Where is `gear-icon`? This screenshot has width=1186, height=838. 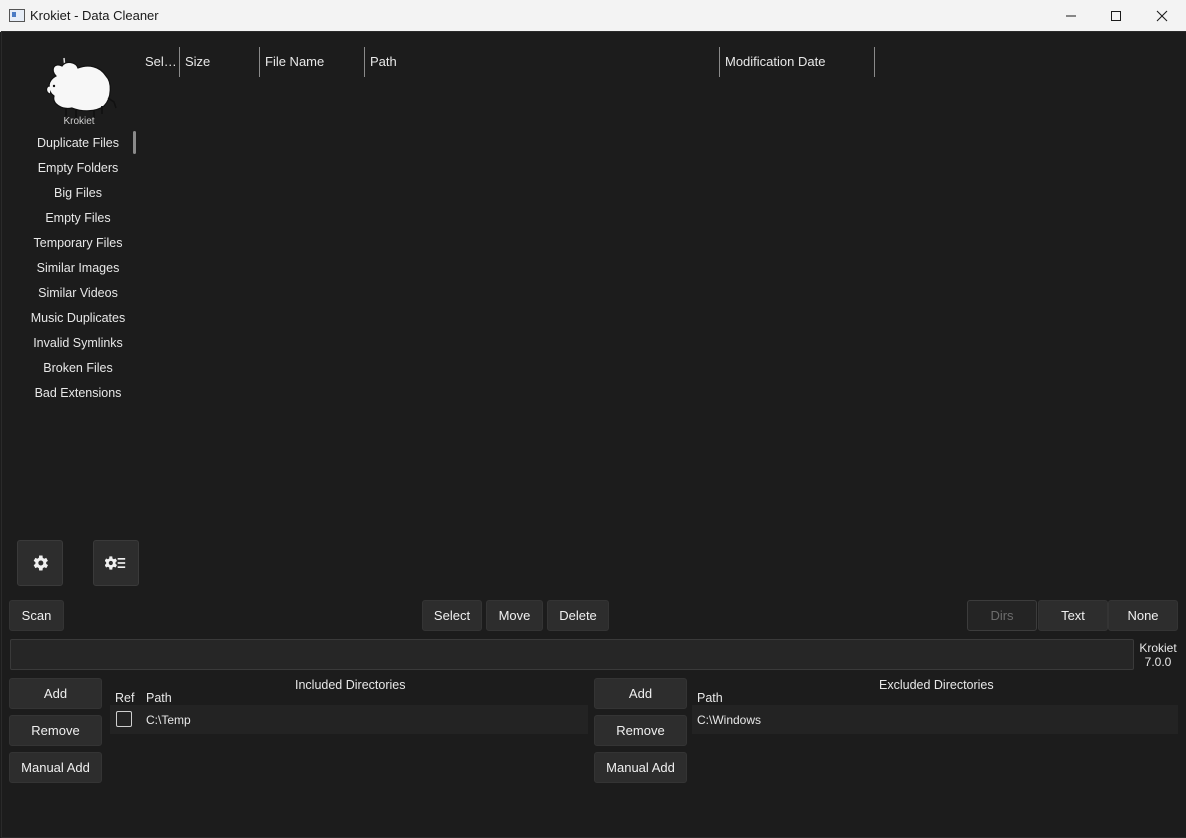
gear-icon is located at coordinates (40, 563).